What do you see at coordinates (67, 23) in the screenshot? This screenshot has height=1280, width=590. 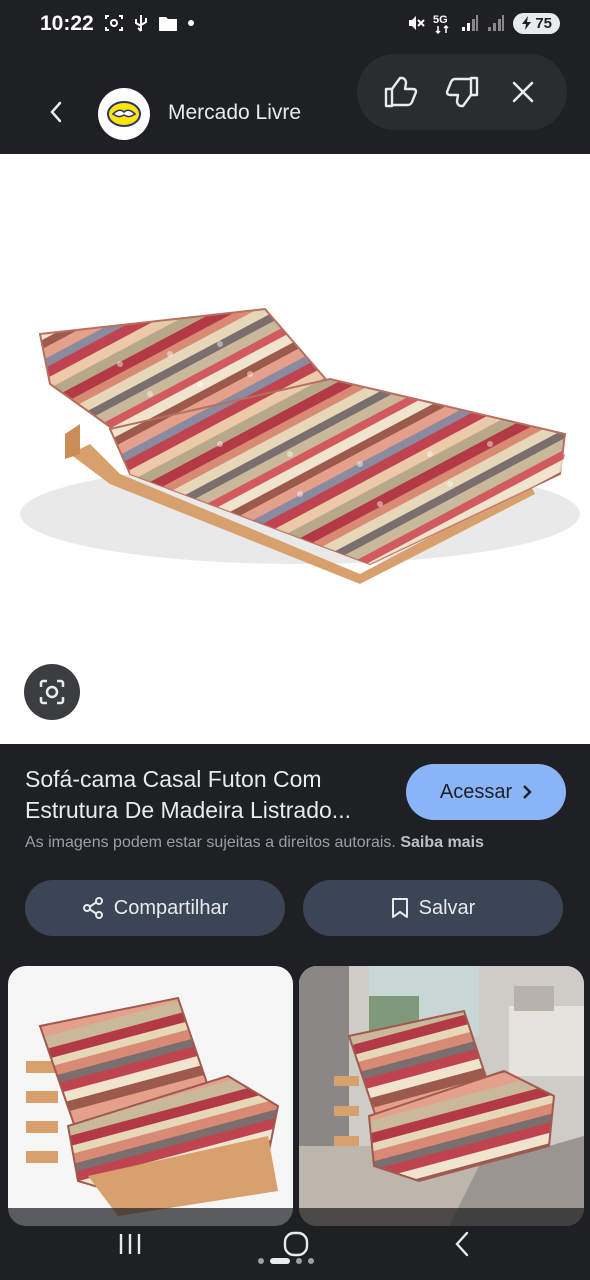 I see `status-time: 10:22` at bounding box center [67, 23].